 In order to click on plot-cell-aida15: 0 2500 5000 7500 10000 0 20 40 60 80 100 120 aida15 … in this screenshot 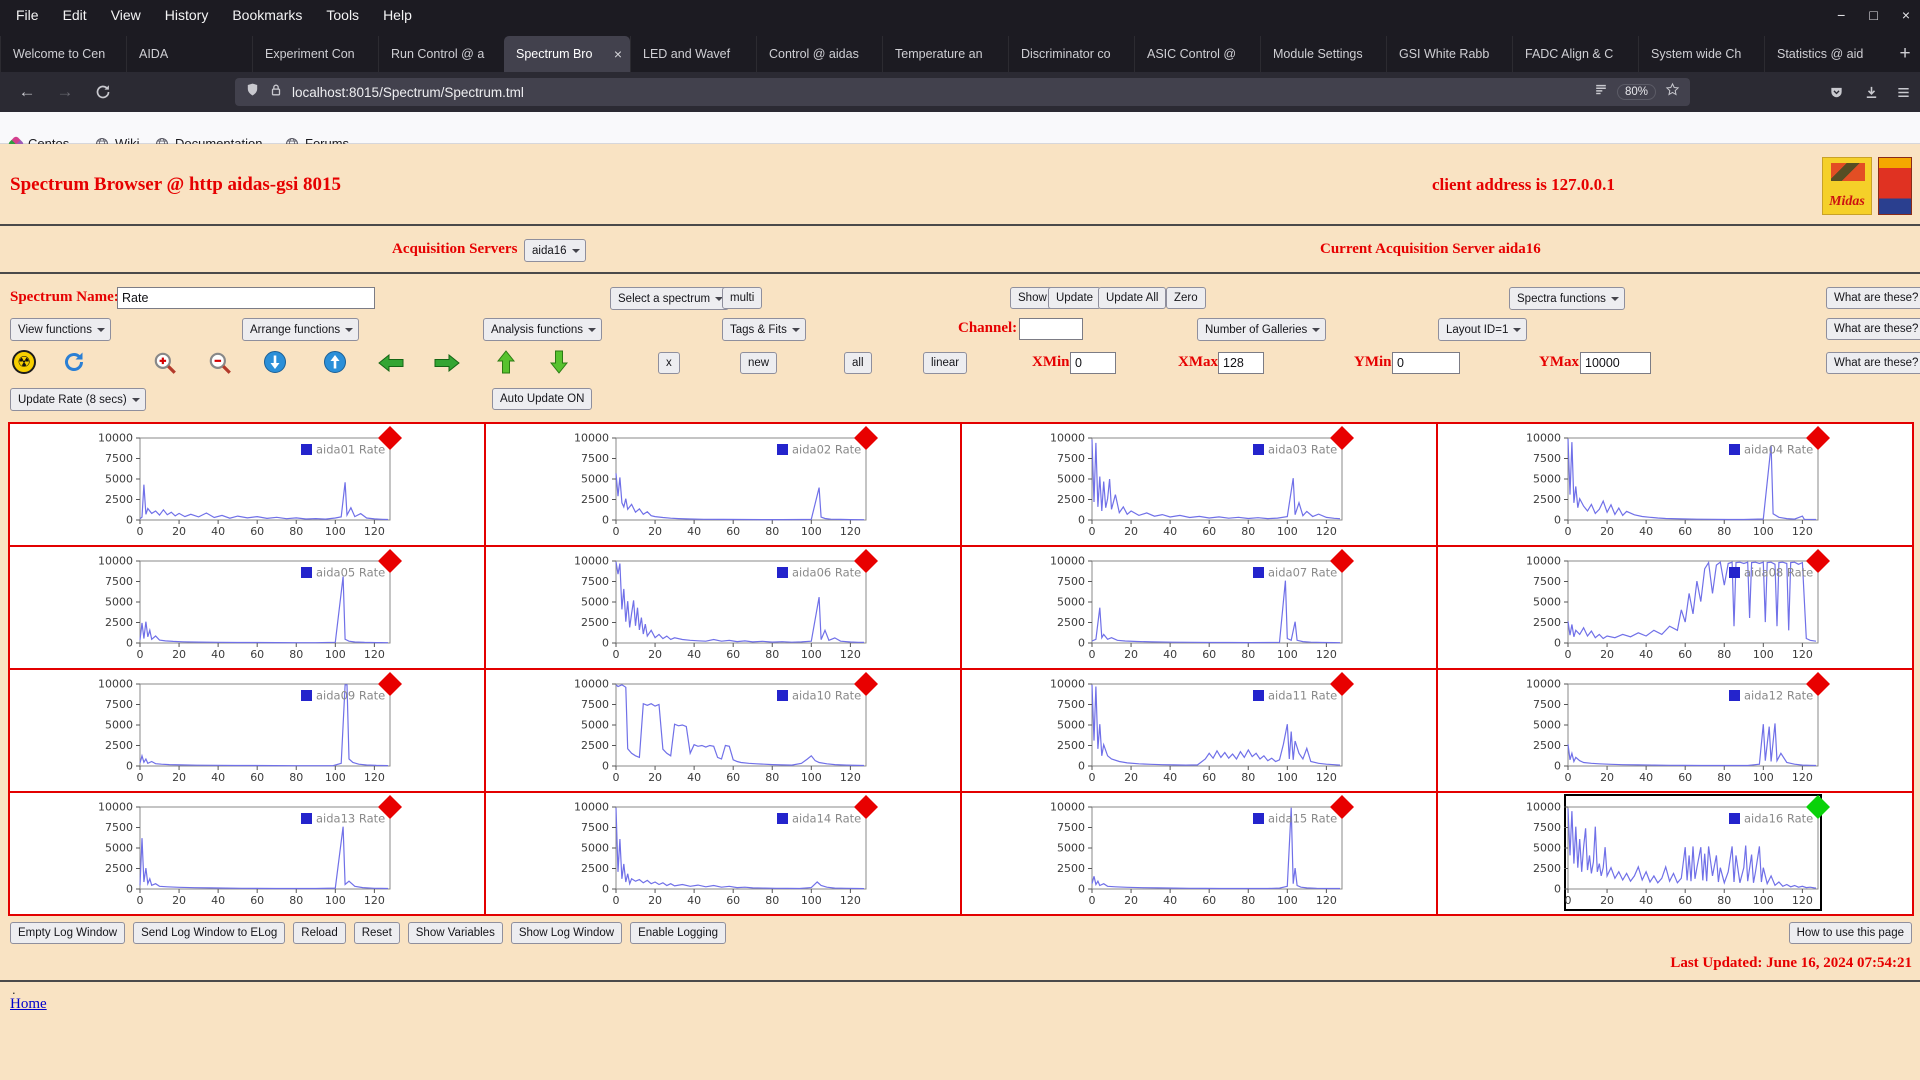, I will do `click(1199, 853)`.